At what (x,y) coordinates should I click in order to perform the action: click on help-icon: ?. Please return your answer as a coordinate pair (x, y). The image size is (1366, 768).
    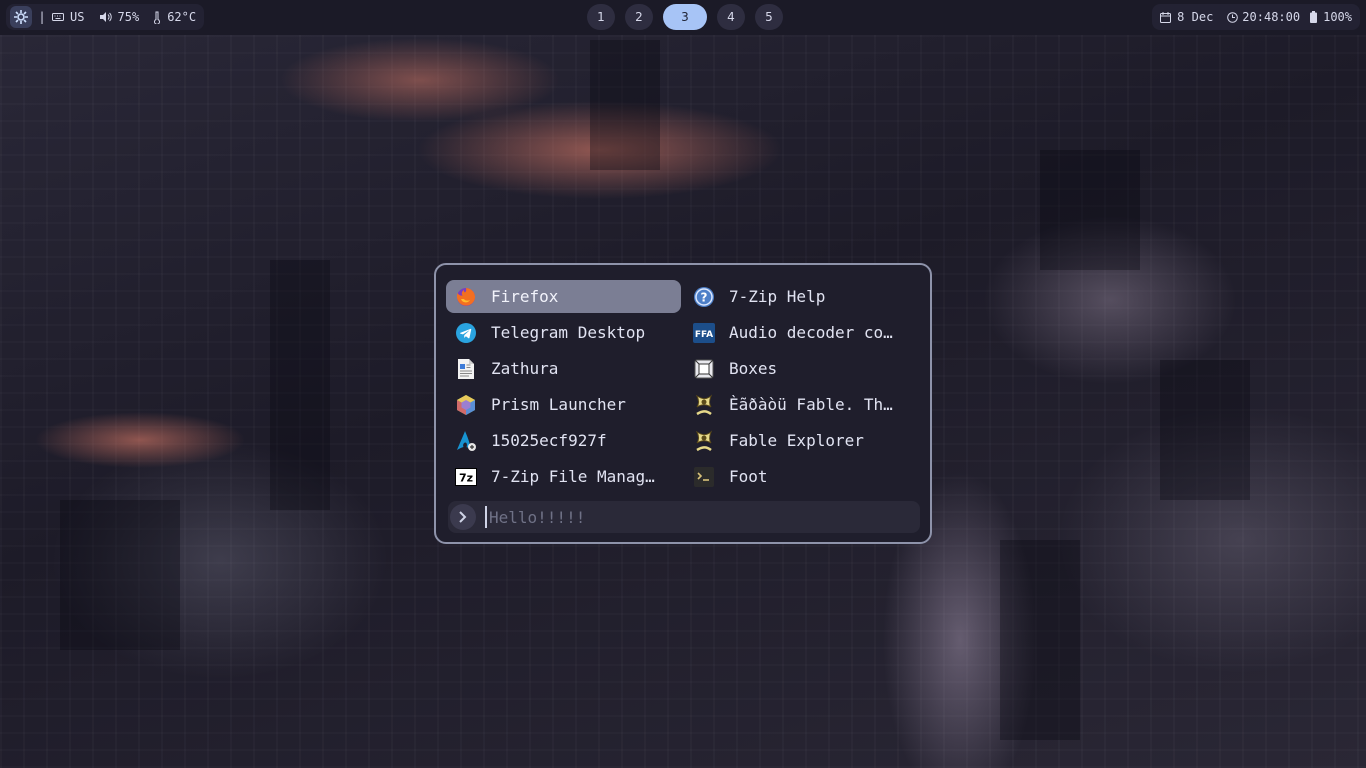
    Looking at the image, I should click on (704, 297).